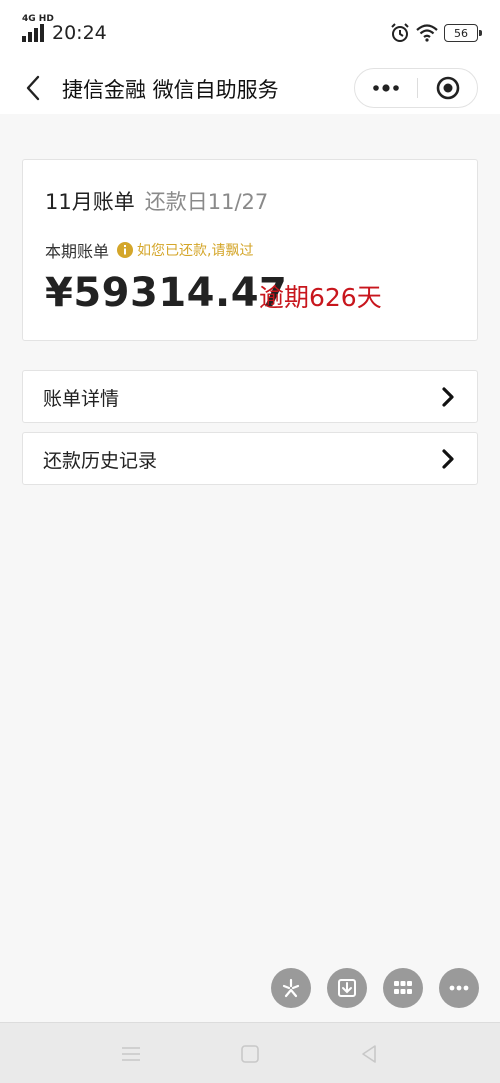  I want to click on more-button-floating, so click(459, 988).